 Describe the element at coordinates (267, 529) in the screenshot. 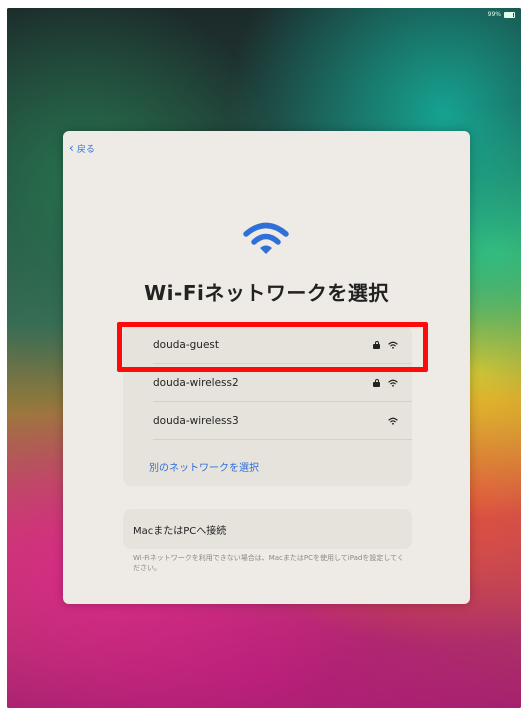

I see `connect-mac-pc-button: MacまたはPCへ接続` at that location.